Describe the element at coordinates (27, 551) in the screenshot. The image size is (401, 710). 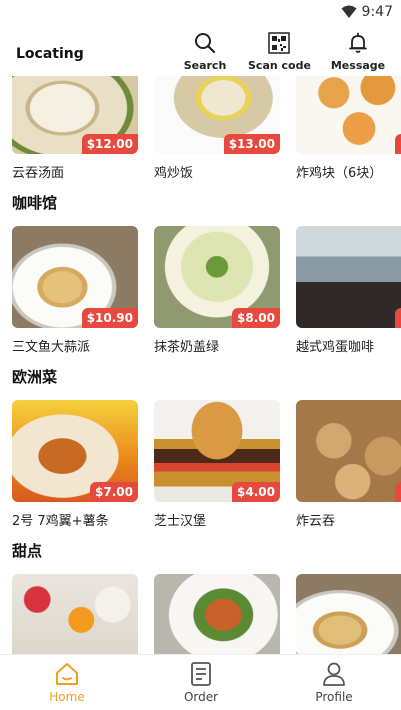
I see `section-title: 甜点` at that location.